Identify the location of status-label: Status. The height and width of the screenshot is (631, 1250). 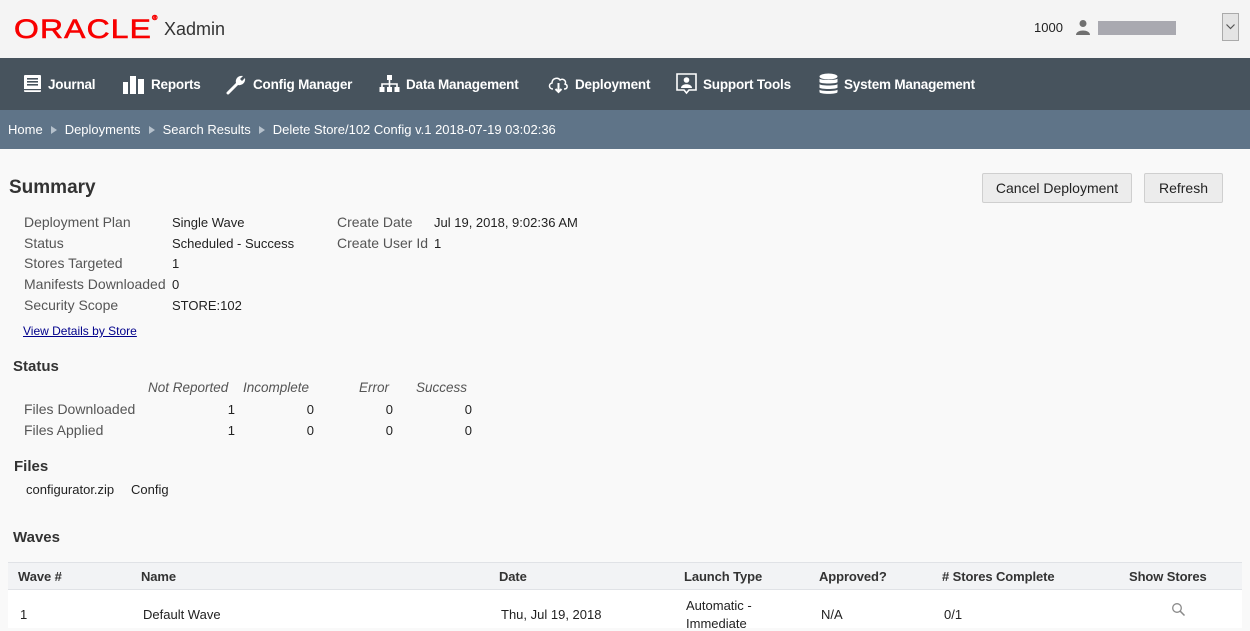
(44, 243).